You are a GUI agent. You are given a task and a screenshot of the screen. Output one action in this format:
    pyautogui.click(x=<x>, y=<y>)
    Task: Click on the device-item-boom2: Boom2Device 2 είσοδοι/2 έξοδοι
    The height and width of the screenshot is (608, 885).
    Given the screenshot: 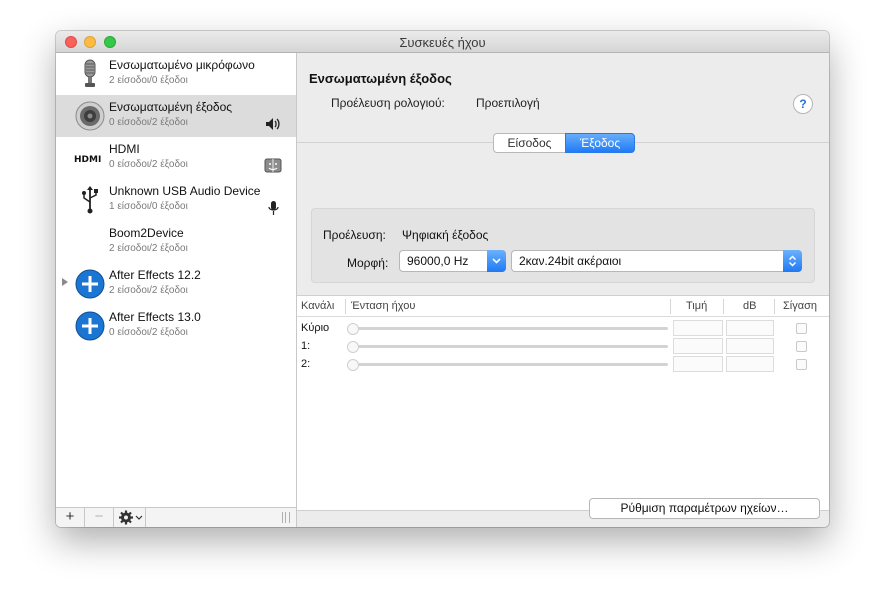 What is the action you would take?
    pyautogui.click(x=176, y=242)
    